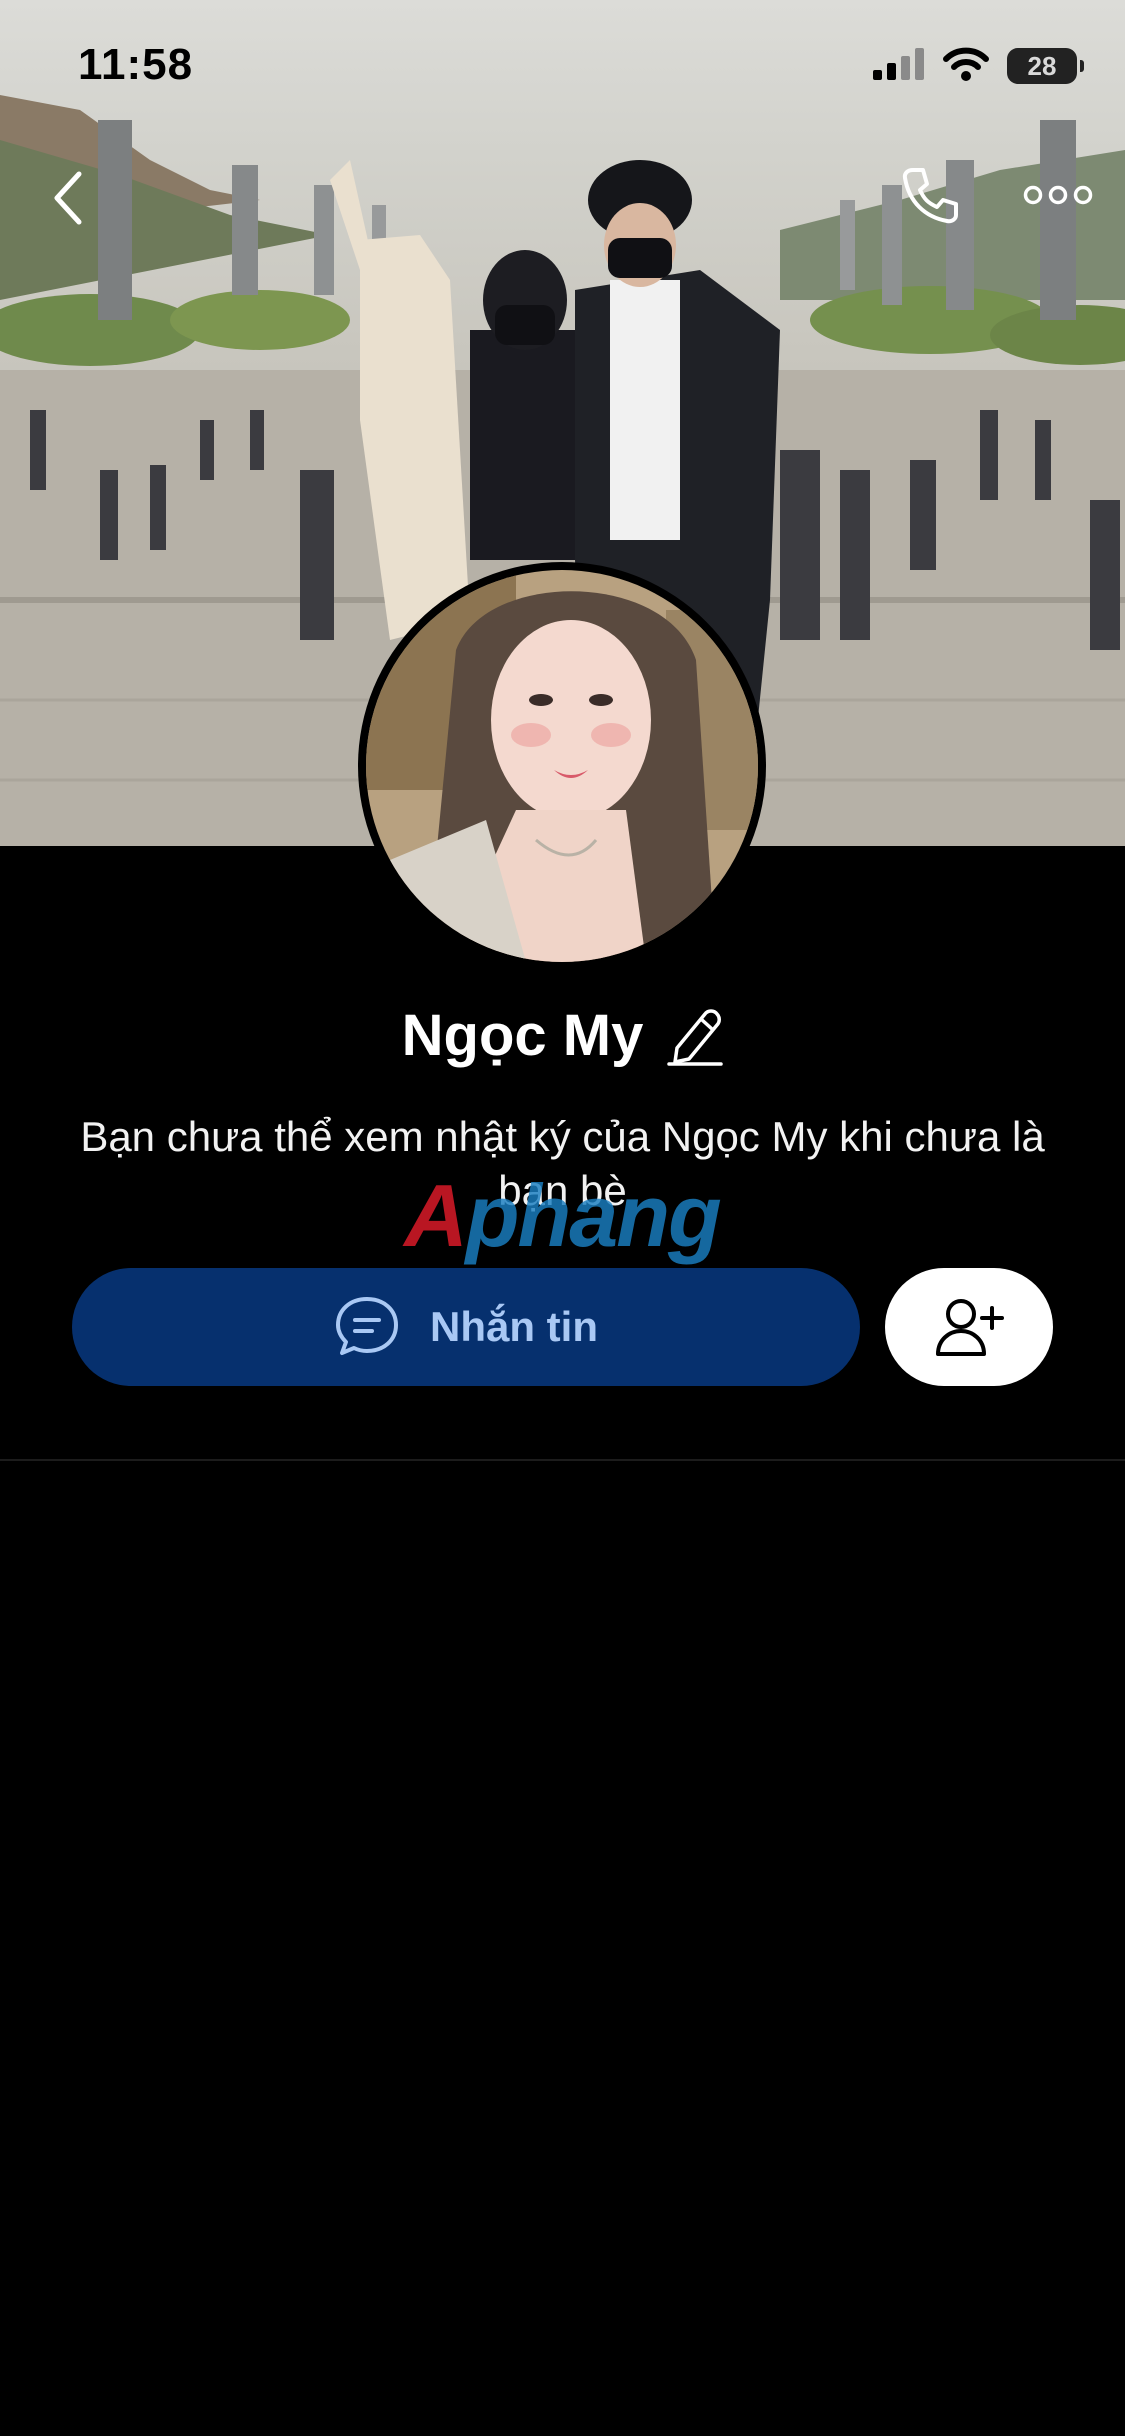  I want to click on add-friend-icon, so click(970, 1327).